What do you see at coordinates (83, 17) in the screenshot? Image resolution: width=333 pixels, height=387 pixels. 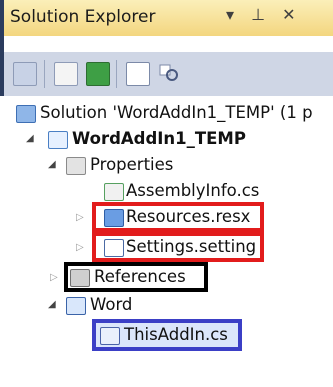 I see `panel-title: Solution Explorer` at bounding box center [83, 17].